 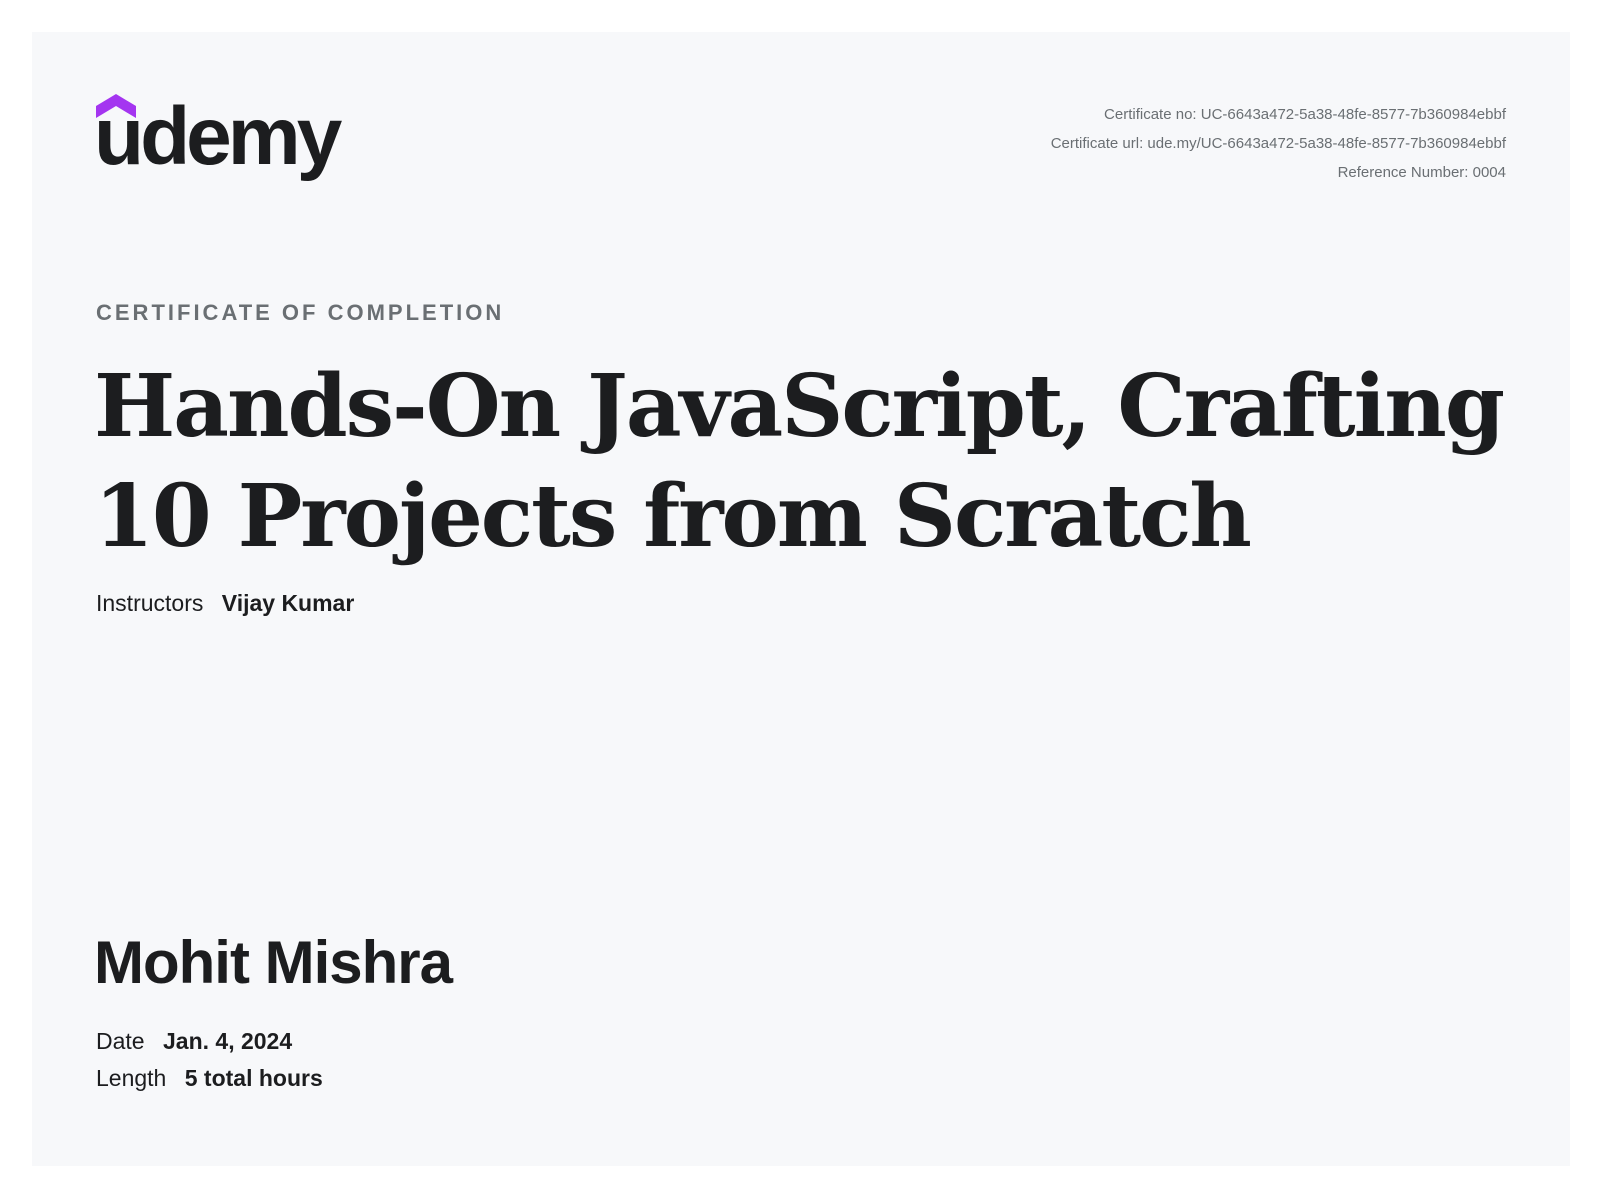 What do you see at coordinates (273, 962) in the screenshot?
I see `recipient-name: Mohit Mishra` at bounding box center [273, 962].